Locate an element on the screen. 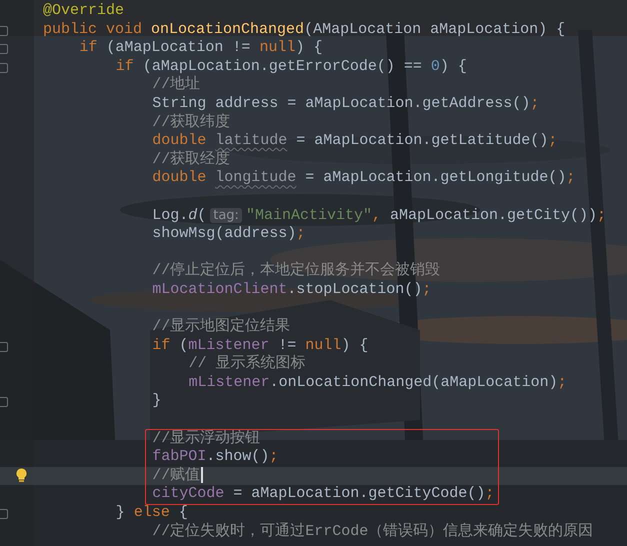 This screenshot has width=627, height=546. code-line: //显示浮动按钮 is located at coordinates (206, 439).